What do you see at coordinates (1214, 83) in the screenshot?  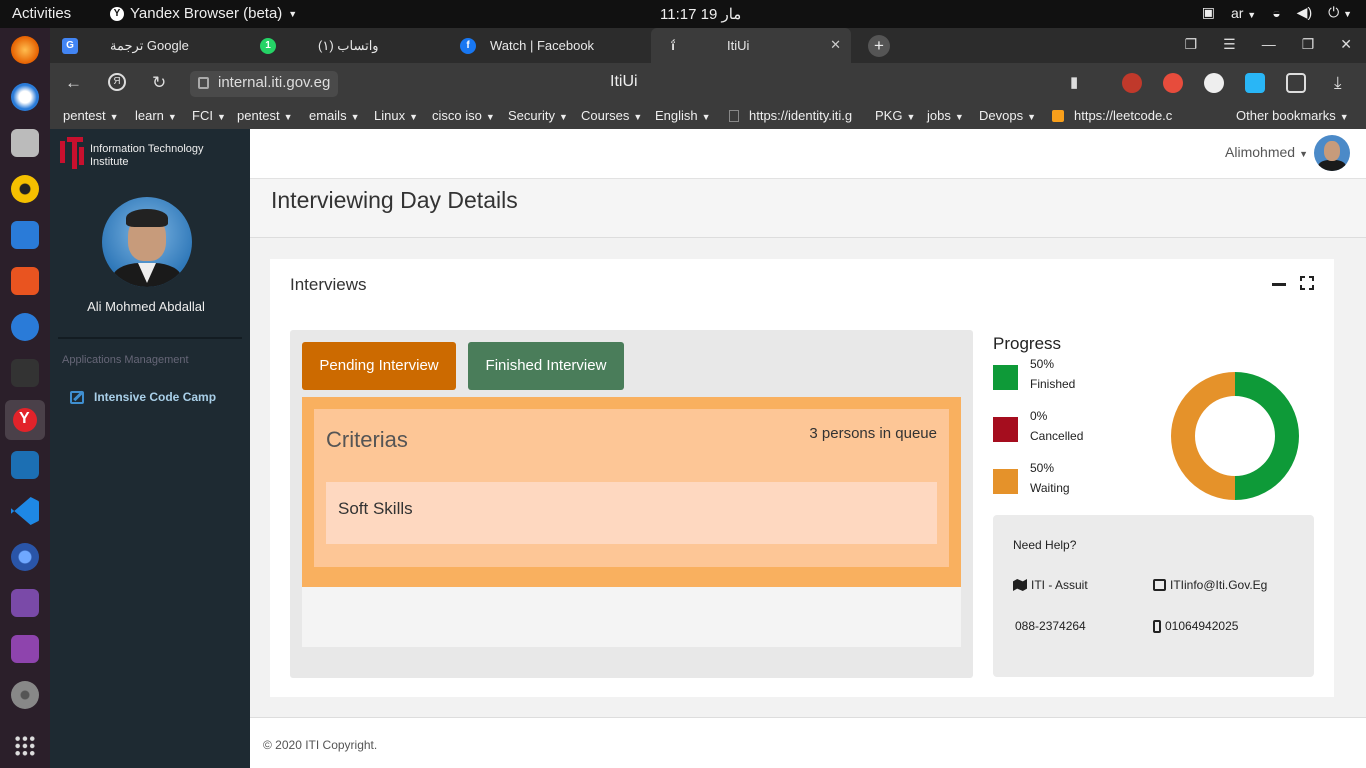 I see `paw-extension-icon` at bounding box center [1214, 83].